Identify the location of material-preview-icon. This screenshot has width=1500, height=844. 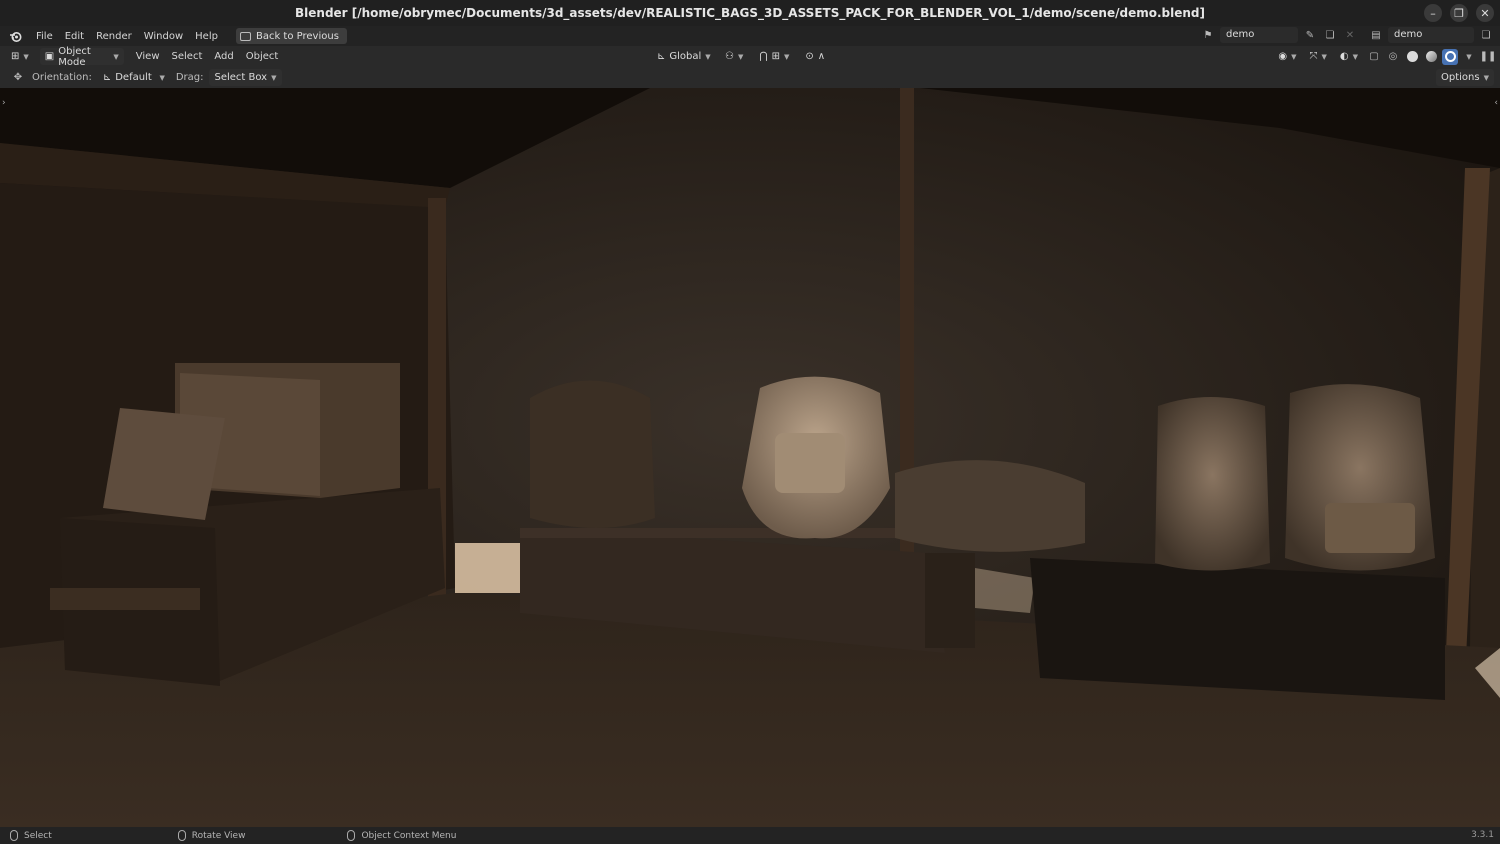
(1431, 57).